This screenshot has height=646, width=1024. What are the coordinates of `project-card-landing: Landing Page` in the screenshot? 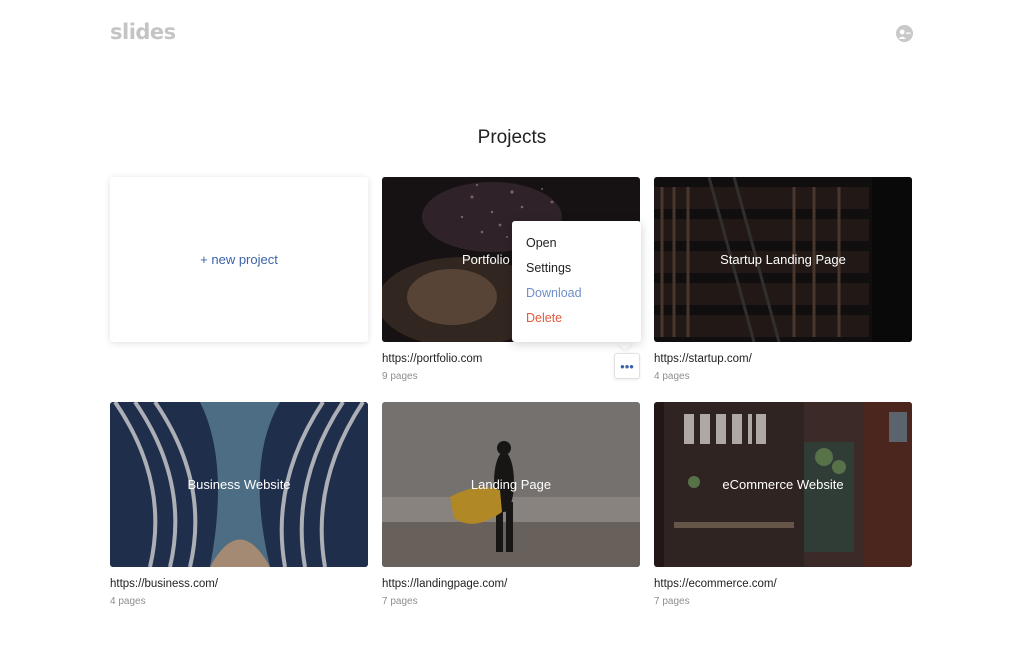 It's located at (511, 484).